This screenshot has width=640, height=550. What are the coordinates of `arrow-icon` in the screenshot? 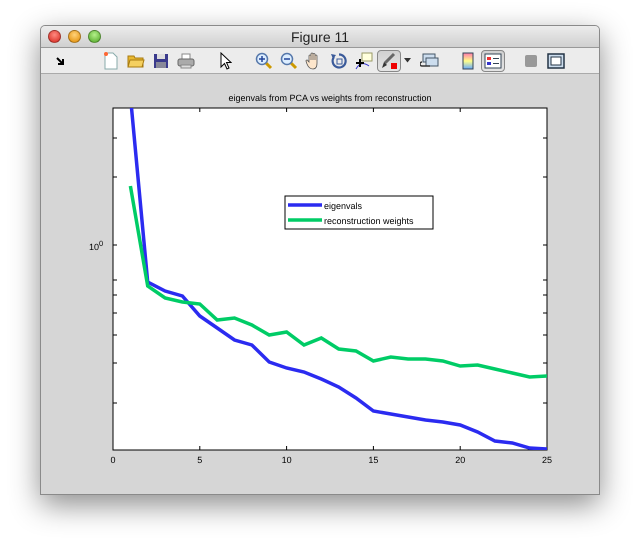 It's located at (61, 60).